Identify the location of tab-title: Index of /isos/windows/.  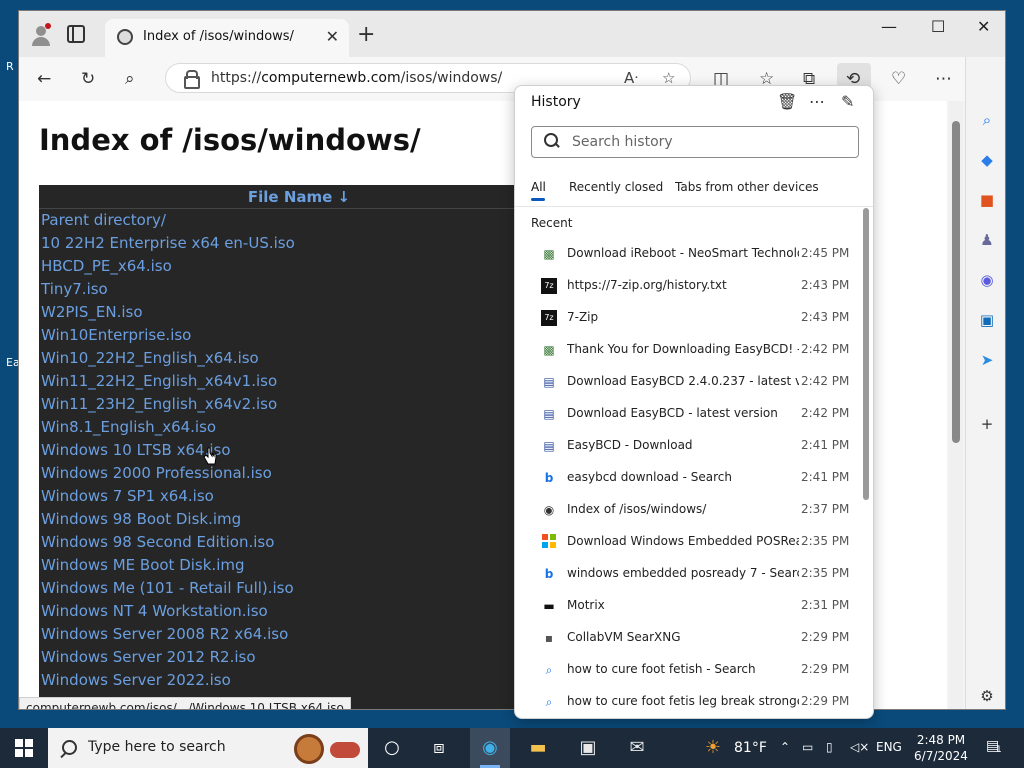
(218, 36).